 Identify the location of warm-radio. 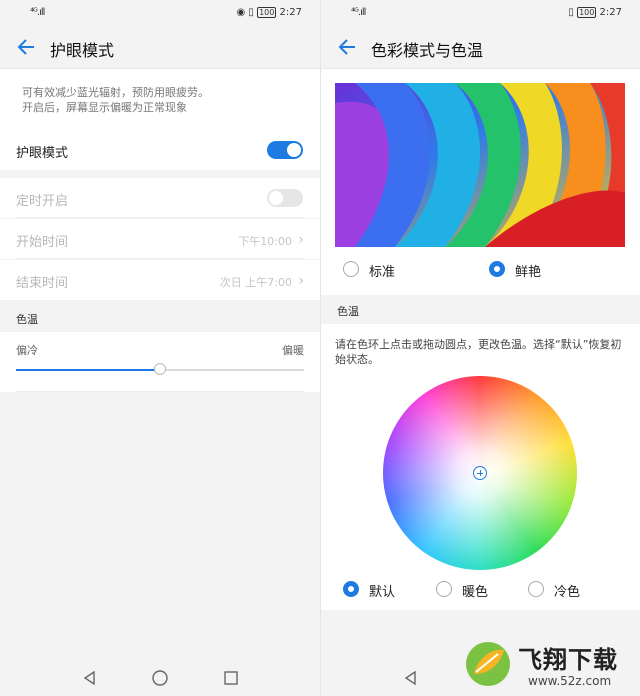
(444, 589).